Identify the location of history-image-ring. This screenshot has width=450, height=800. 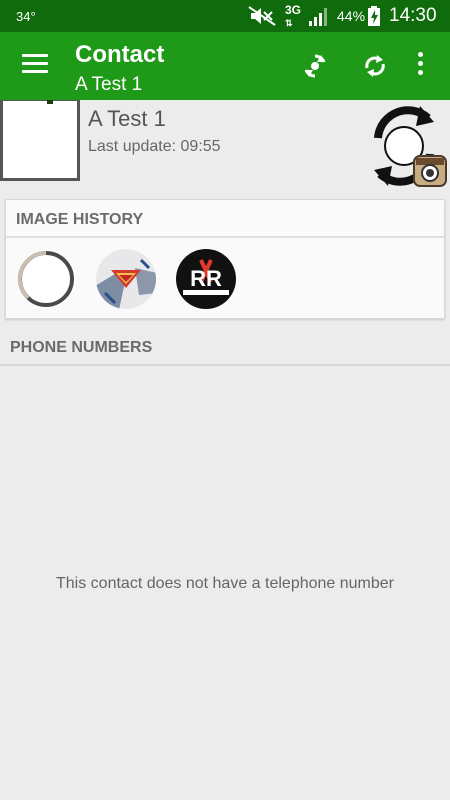
(46, 279).